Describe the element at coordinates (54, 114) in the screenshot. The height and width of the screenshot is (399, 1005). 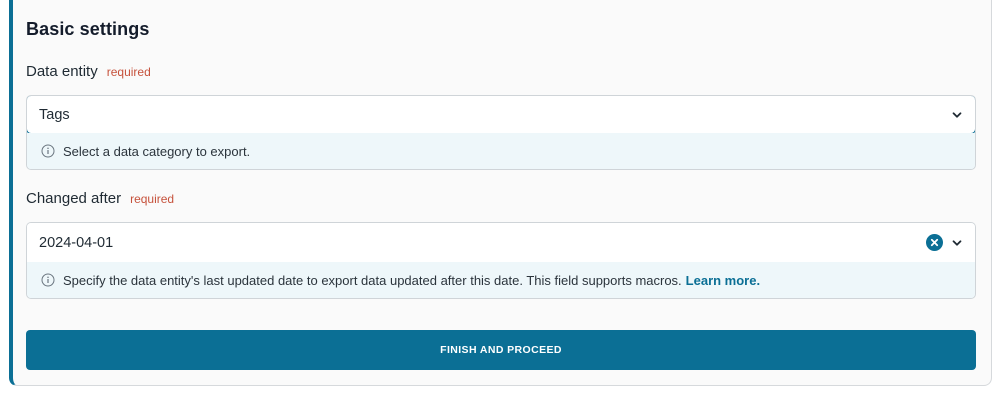
I see `data-entity-value: Tags` at that location.